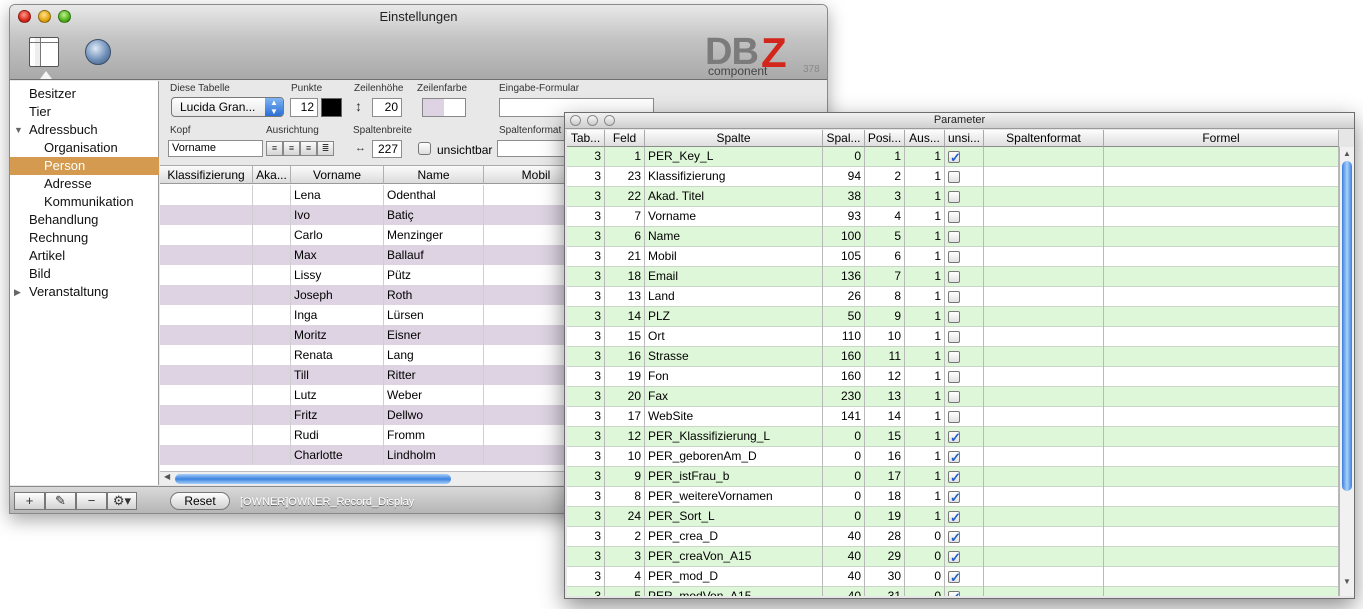  Describe the element at coordinates (953, 357) in the screenshot. I see `parameter-row: 3 16 Strasse 160 11 1` at that location.